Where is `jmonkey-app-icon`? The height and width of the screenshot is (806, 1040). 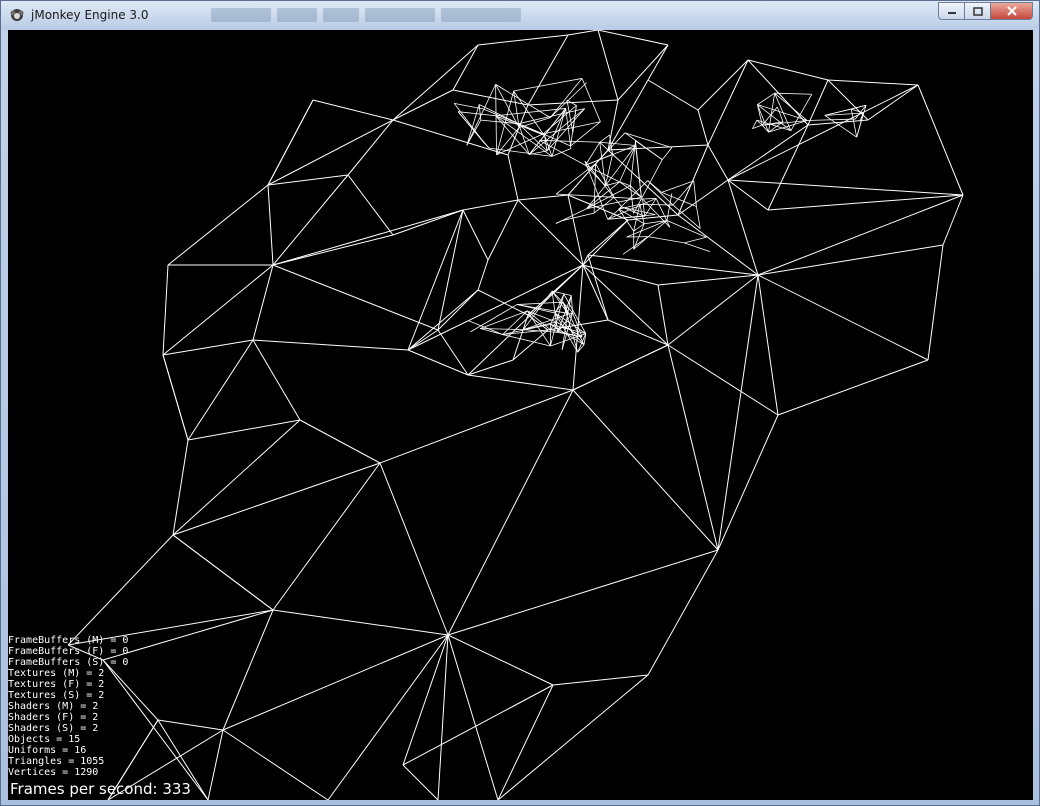 jmonkey-app-icon is located at coordinates (17, 15).